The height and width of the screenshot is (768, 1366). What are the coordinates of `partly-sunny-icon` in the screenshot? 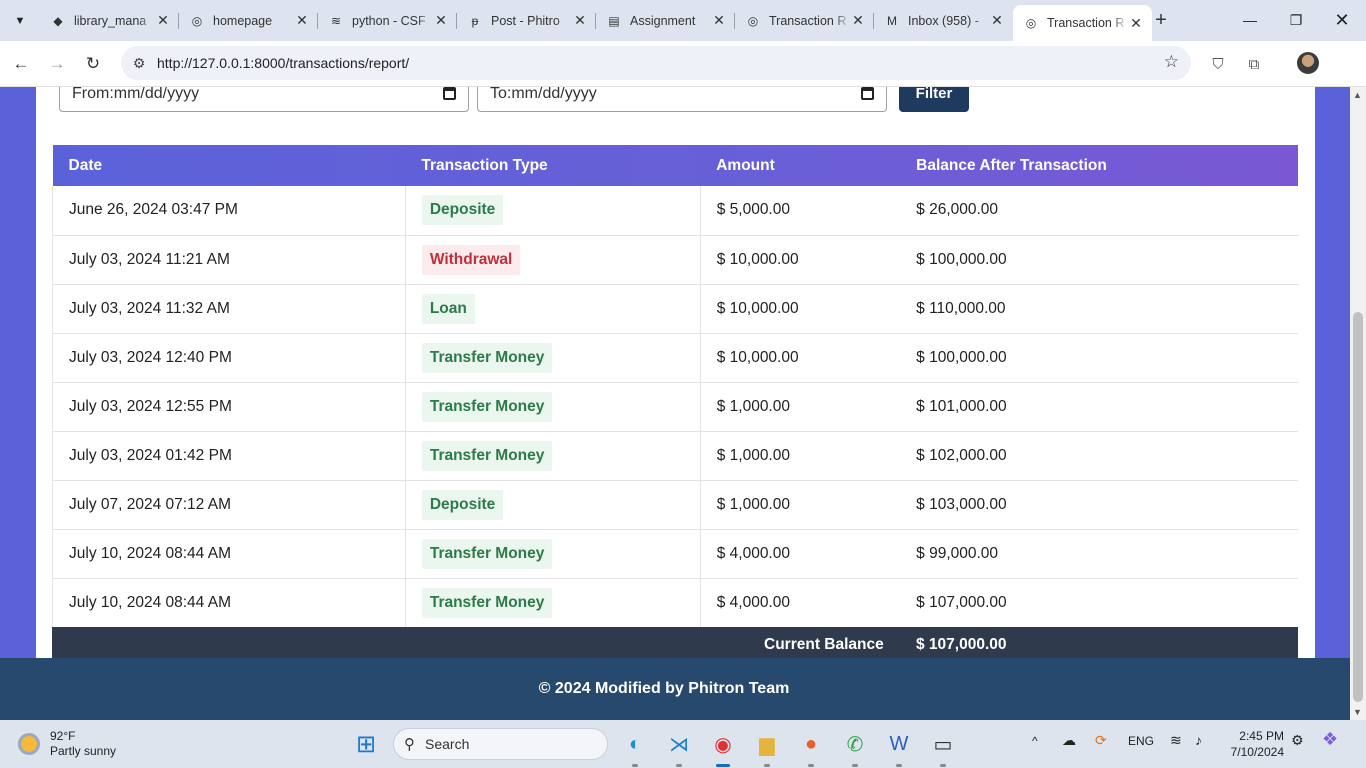 It's located at (29, 744).